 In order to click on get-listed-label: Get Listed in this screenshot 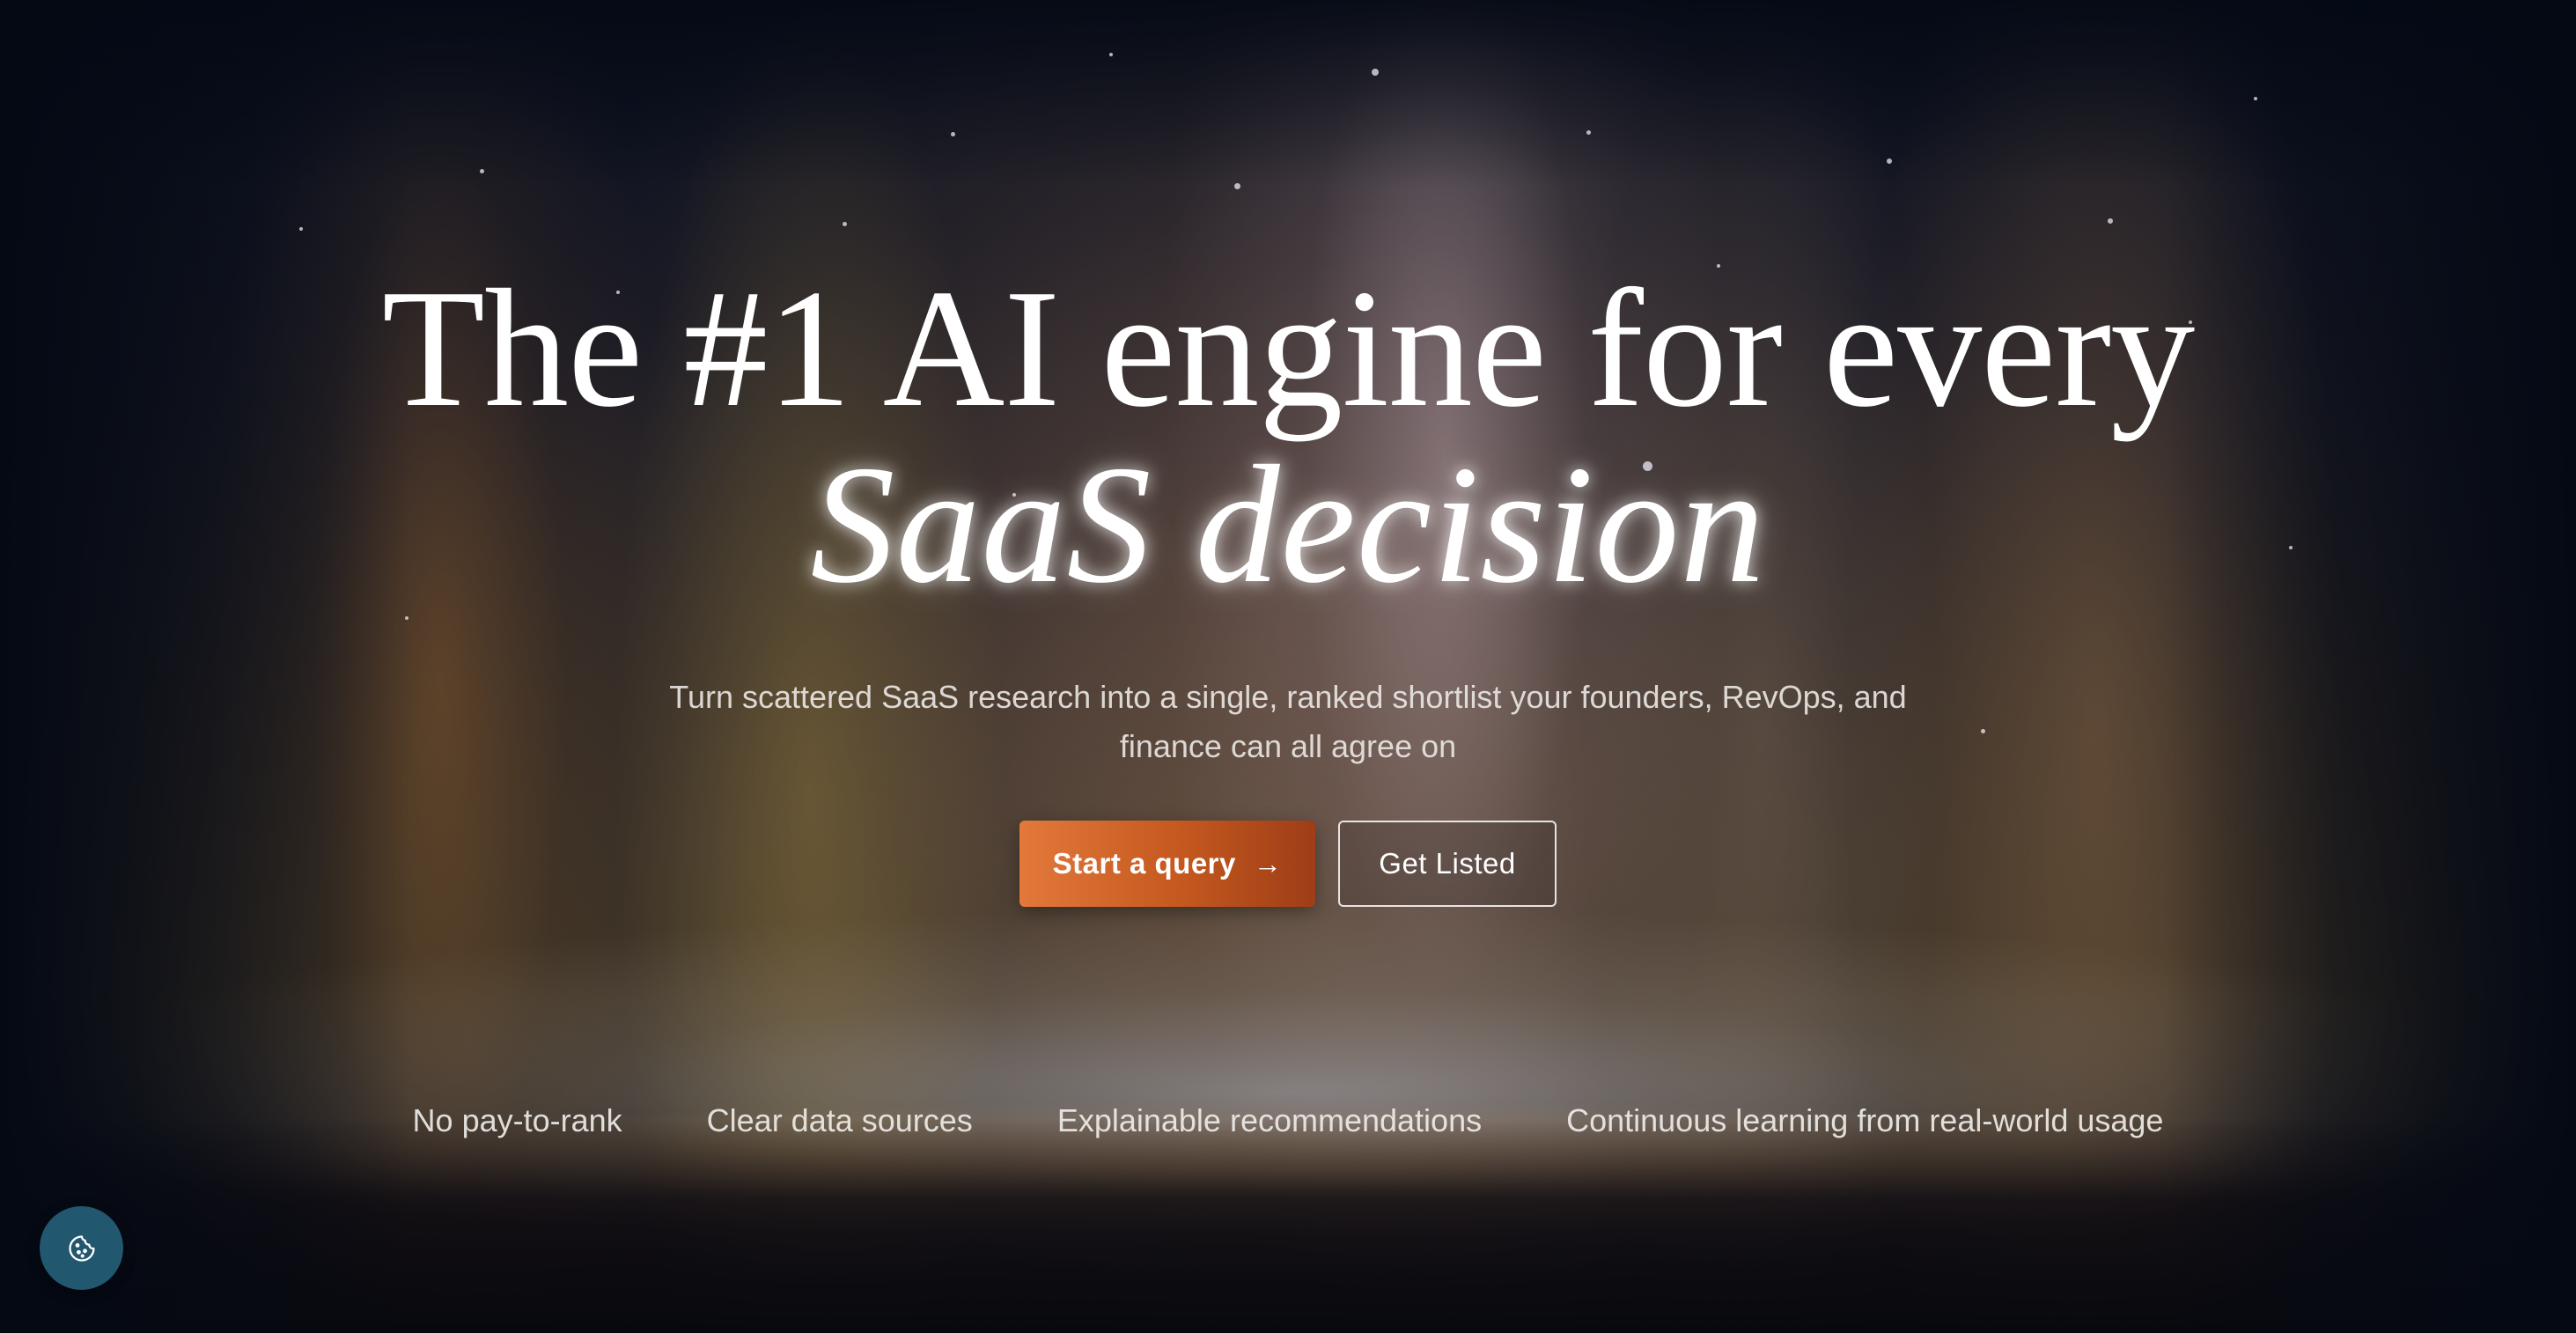, I will do `click(1448, 864)`.